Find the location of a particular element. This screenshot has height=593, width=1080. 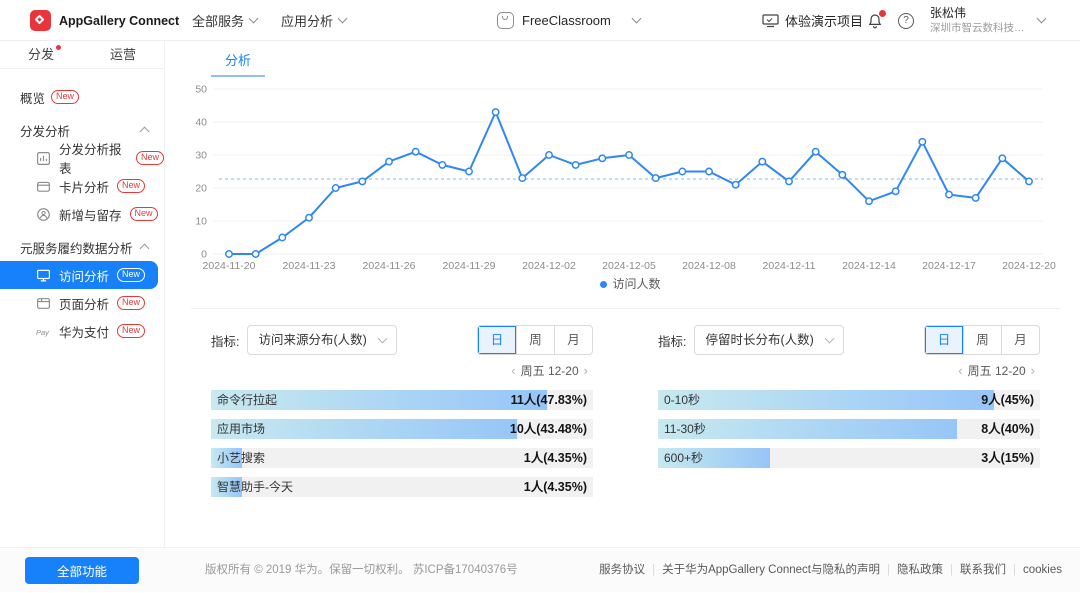

appgallery-logo-icon is located at coordinates (40, 20).